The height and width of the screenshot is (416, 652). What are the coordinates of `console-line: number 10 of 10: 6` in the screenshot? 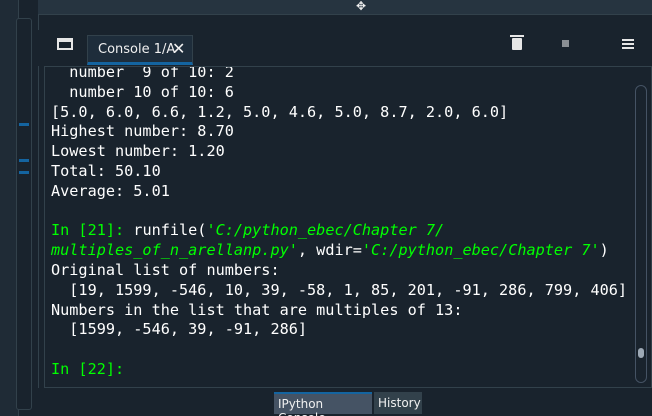 It's located at (142, 91).